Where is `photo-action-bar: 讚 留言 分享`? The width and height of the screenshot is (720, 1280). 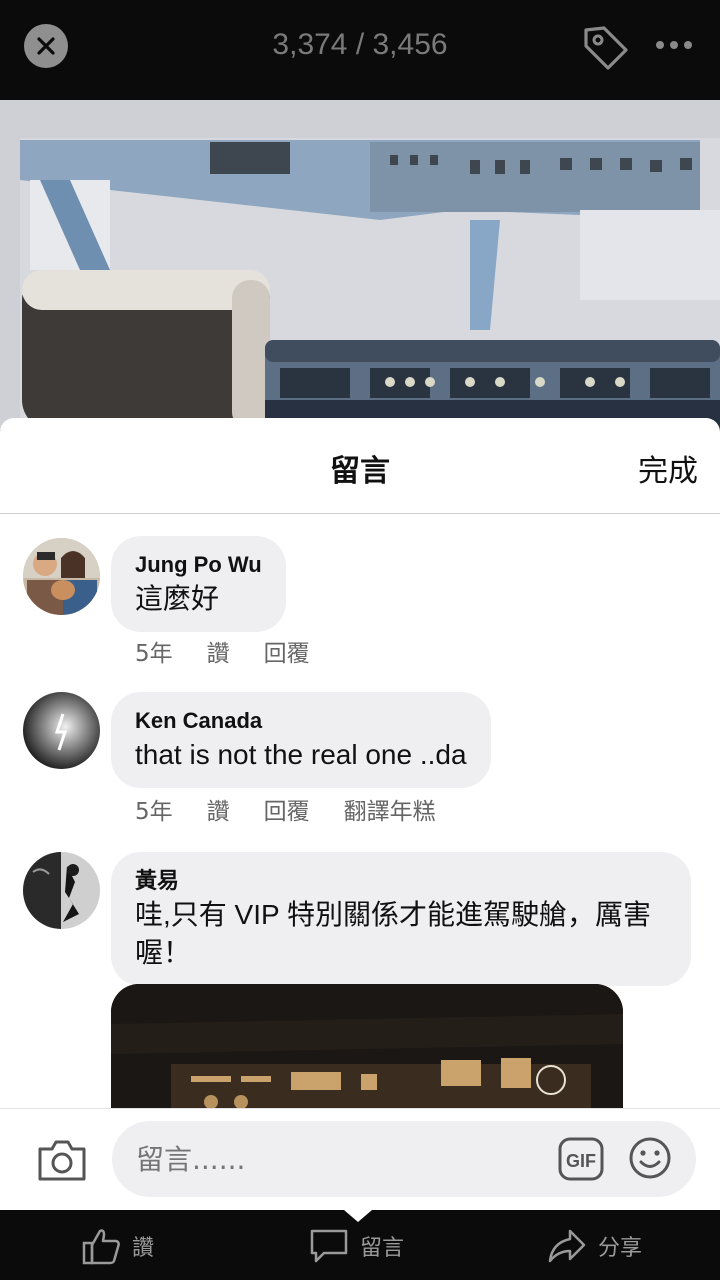 photo-action-bar: 讚 留言 分享 is located at coordinates (360, 1245).